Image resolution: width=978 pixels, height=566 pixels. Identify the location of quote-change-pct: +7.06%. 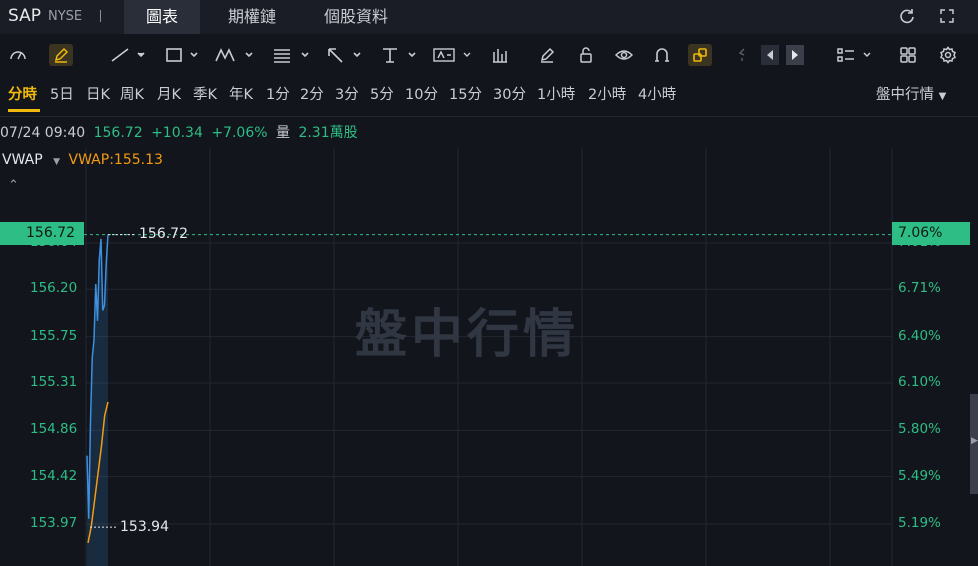
(239, 133).